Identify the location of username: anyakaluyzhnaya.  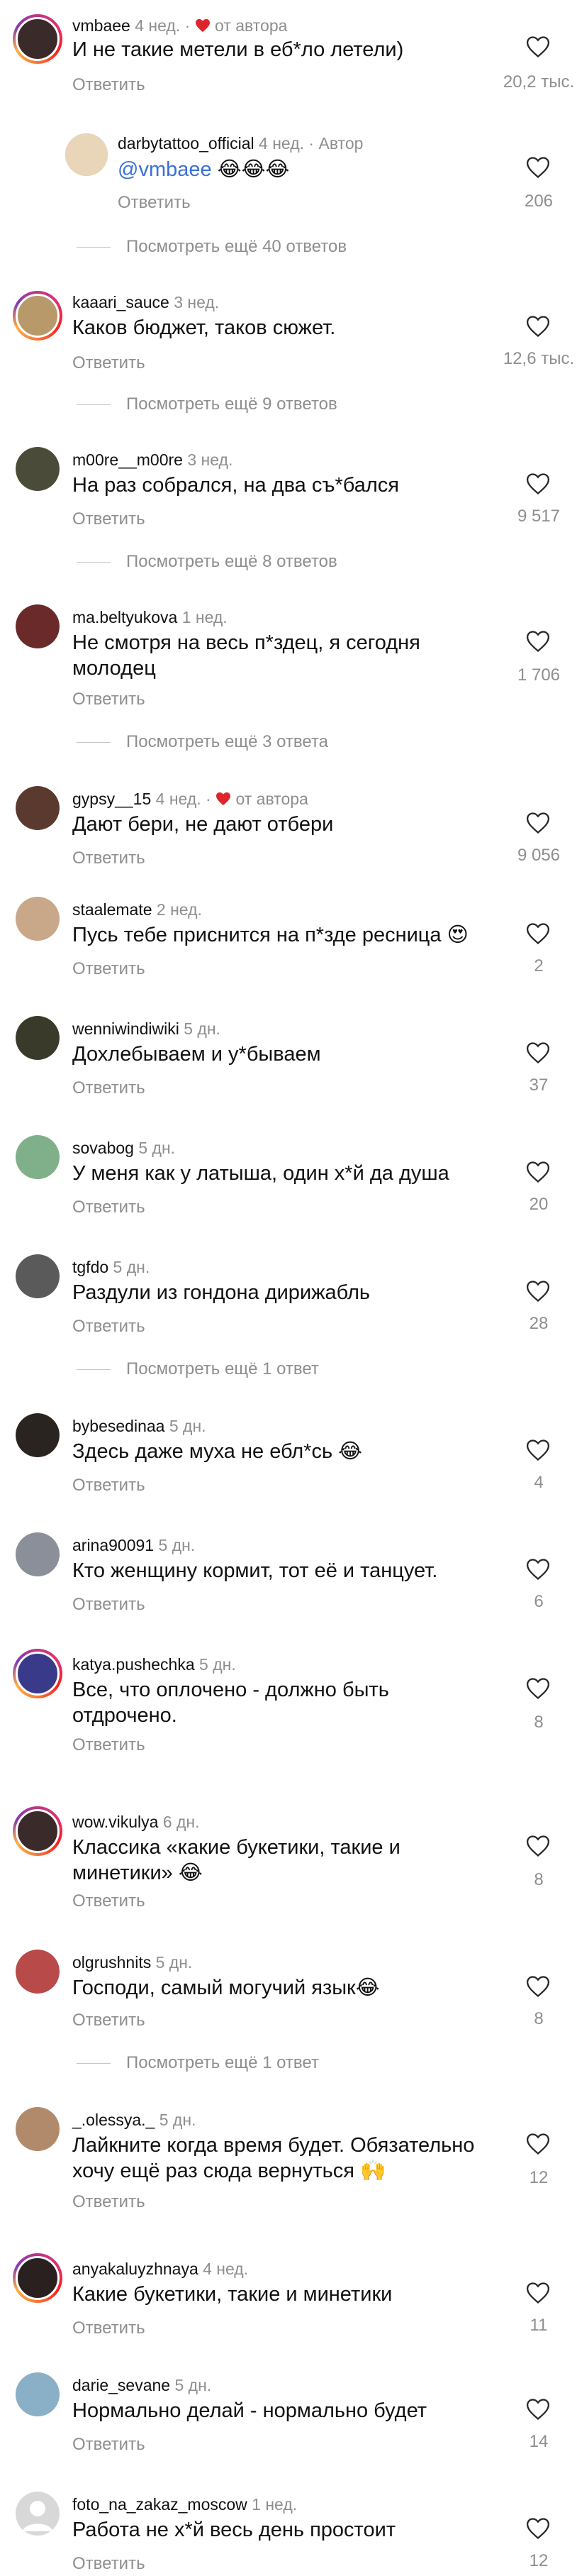
(135, 2269).